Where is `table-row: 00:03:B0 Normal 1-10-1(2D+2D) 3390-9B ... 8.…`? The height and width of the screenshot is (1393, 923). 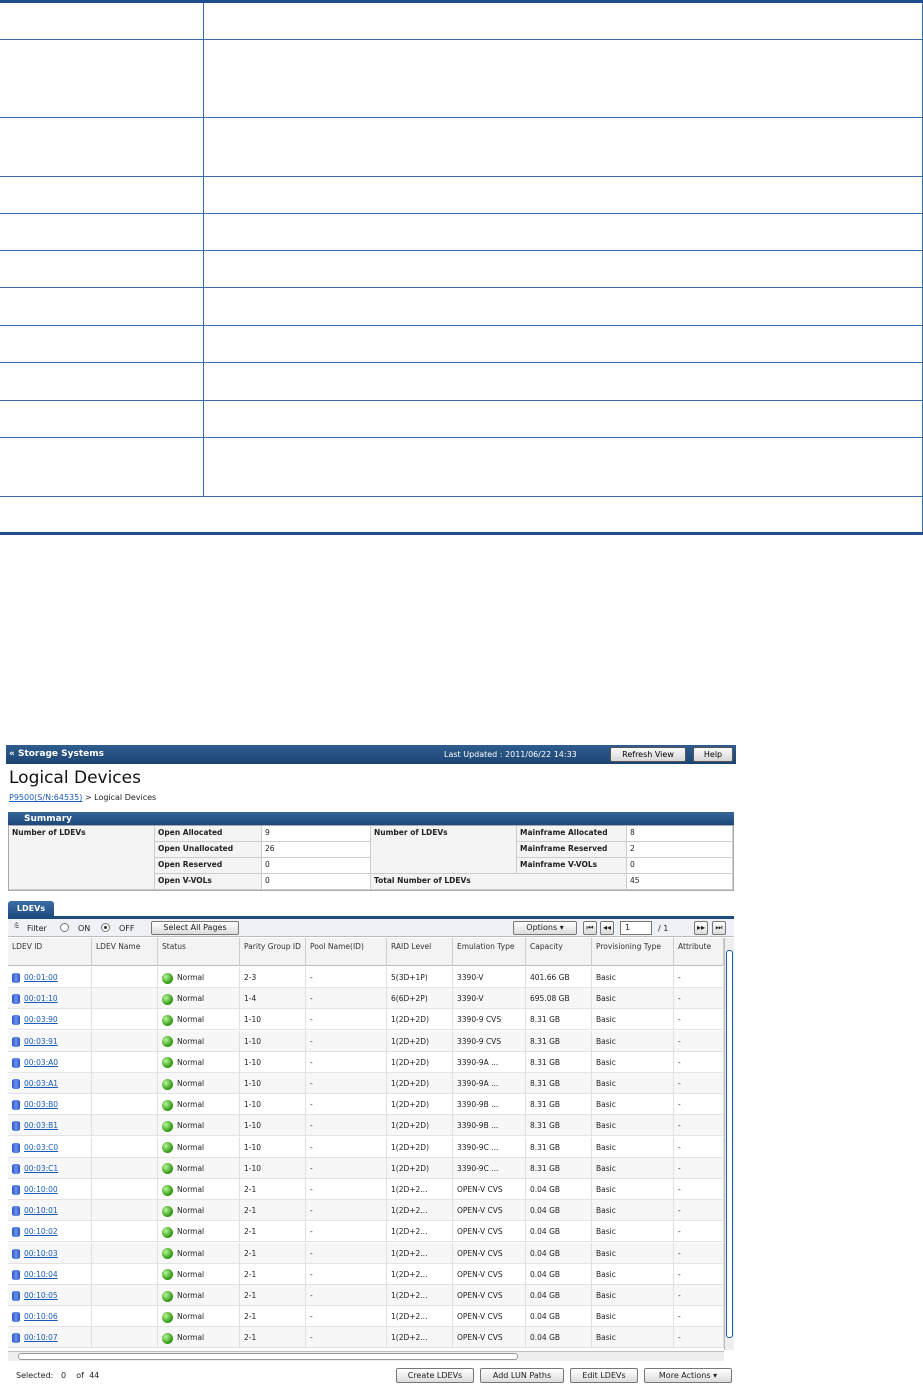 table-row: 00:03:B0 Normal 1-10-1(2D+2D) 3390-9B ... 8.… is located at coordinates (366, 1105).